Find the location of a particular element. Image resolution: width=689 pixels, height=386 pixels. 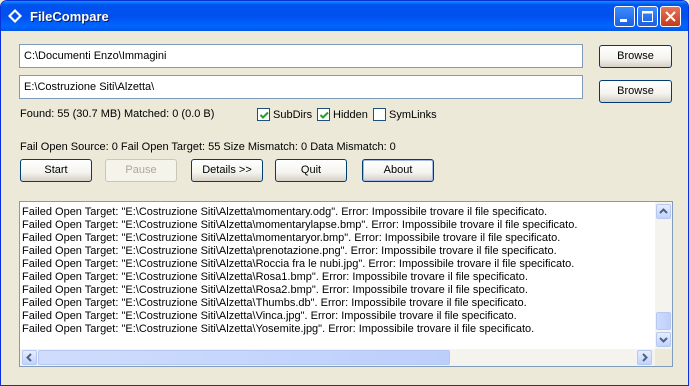

scroll-left-button is located at coordinates (29, 357).